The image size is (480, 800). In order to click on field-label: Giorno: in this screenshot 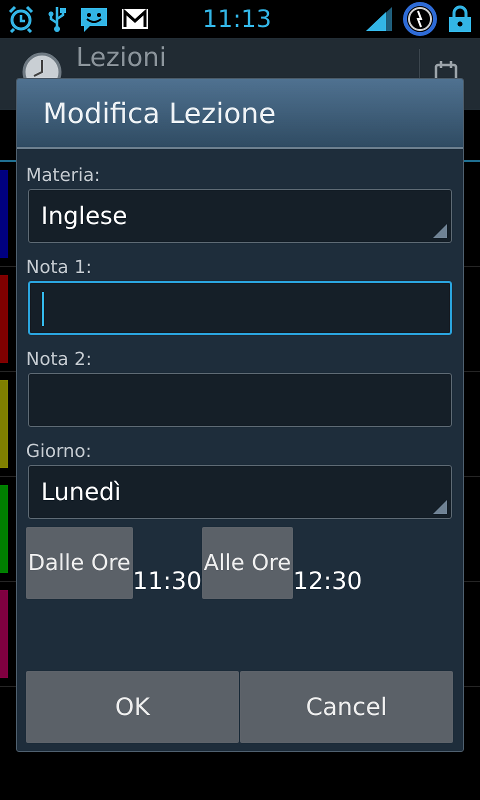, I will do `click(59, 452)`.